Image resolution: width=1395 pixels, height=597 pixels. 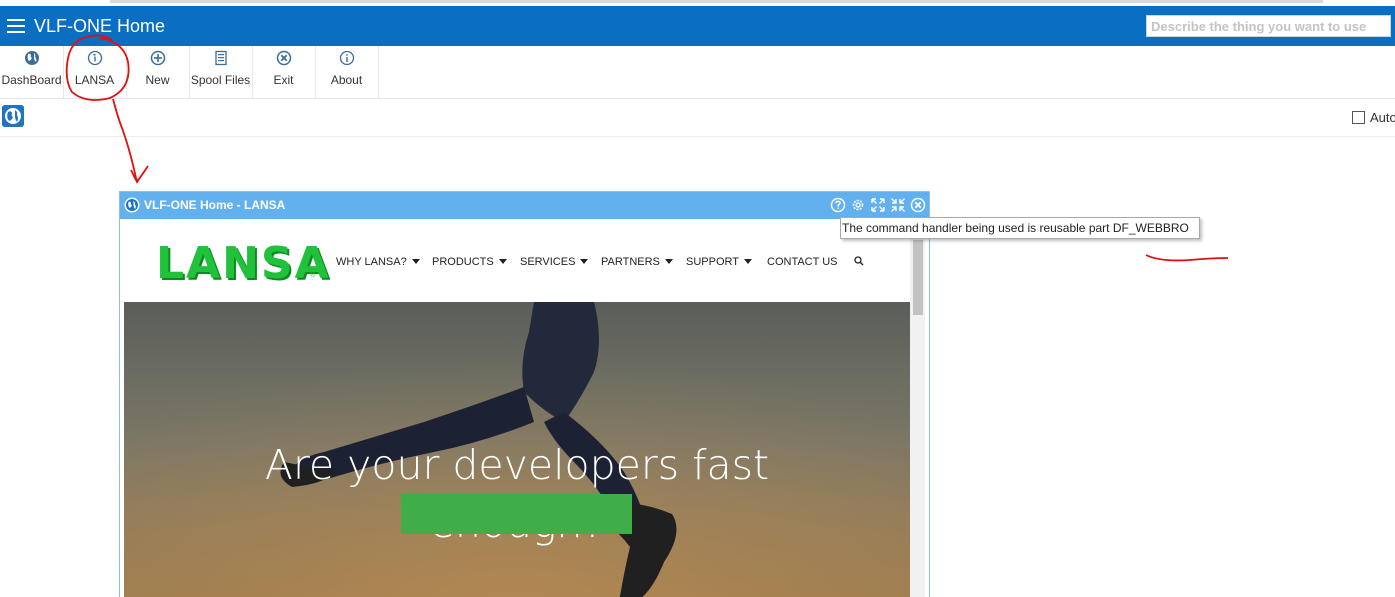 What do you see at coordinates (697, 117) in the screenshot?
I see `options-bar: Auto` at bounding box center [697, 117].